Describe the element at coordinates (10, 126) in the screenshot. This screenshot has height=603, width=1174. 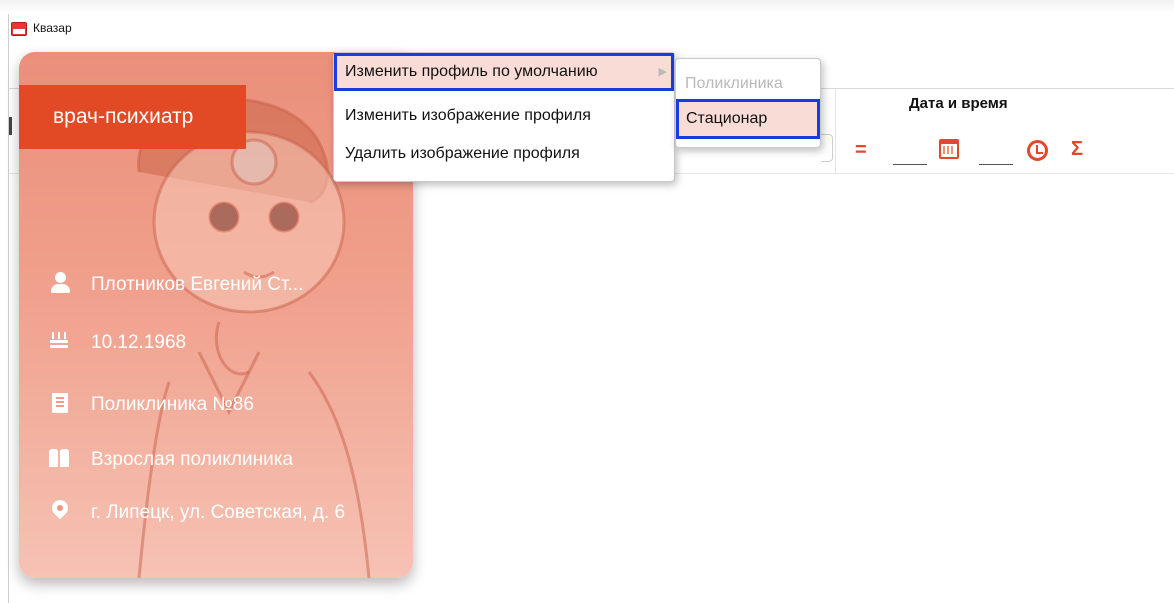
I see `column-header-edge` at that location.